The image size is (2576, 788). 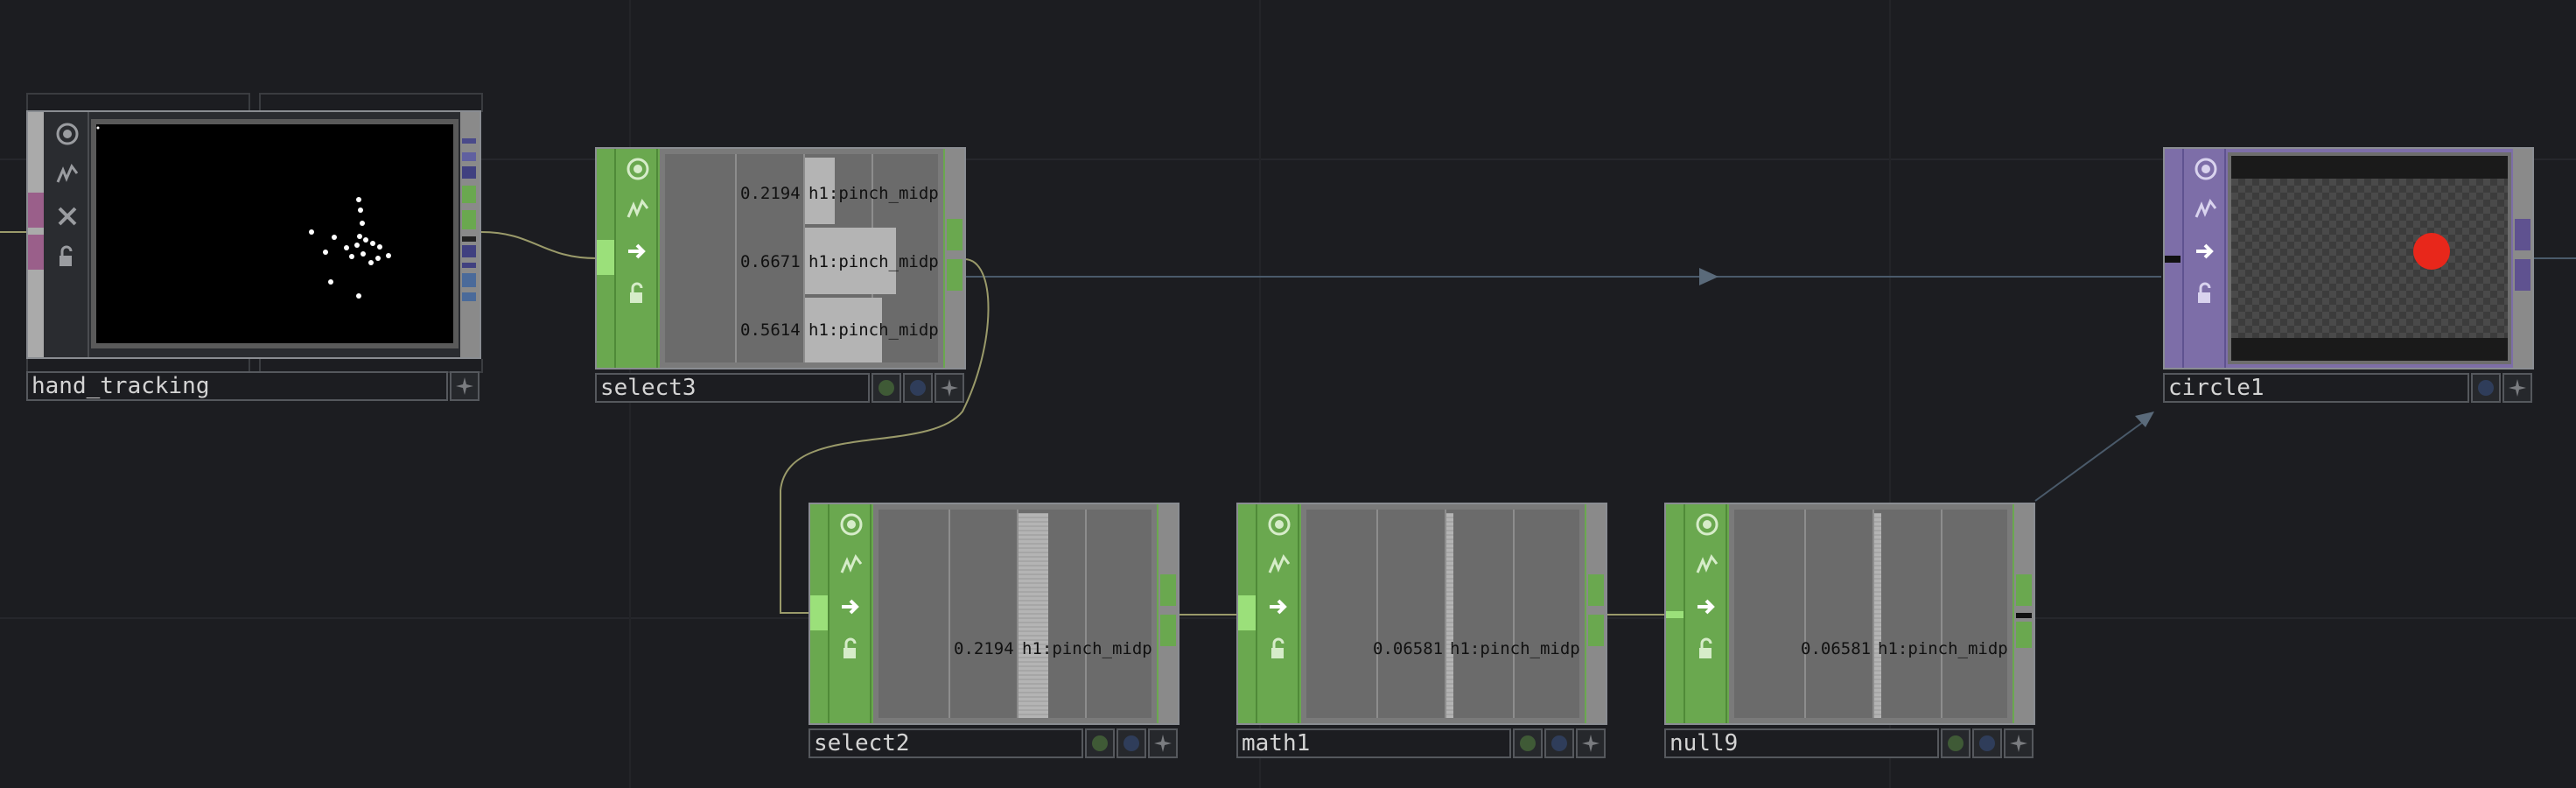 I want to click on node-name-bar: hand_tracking, so click(x=237, y=386).